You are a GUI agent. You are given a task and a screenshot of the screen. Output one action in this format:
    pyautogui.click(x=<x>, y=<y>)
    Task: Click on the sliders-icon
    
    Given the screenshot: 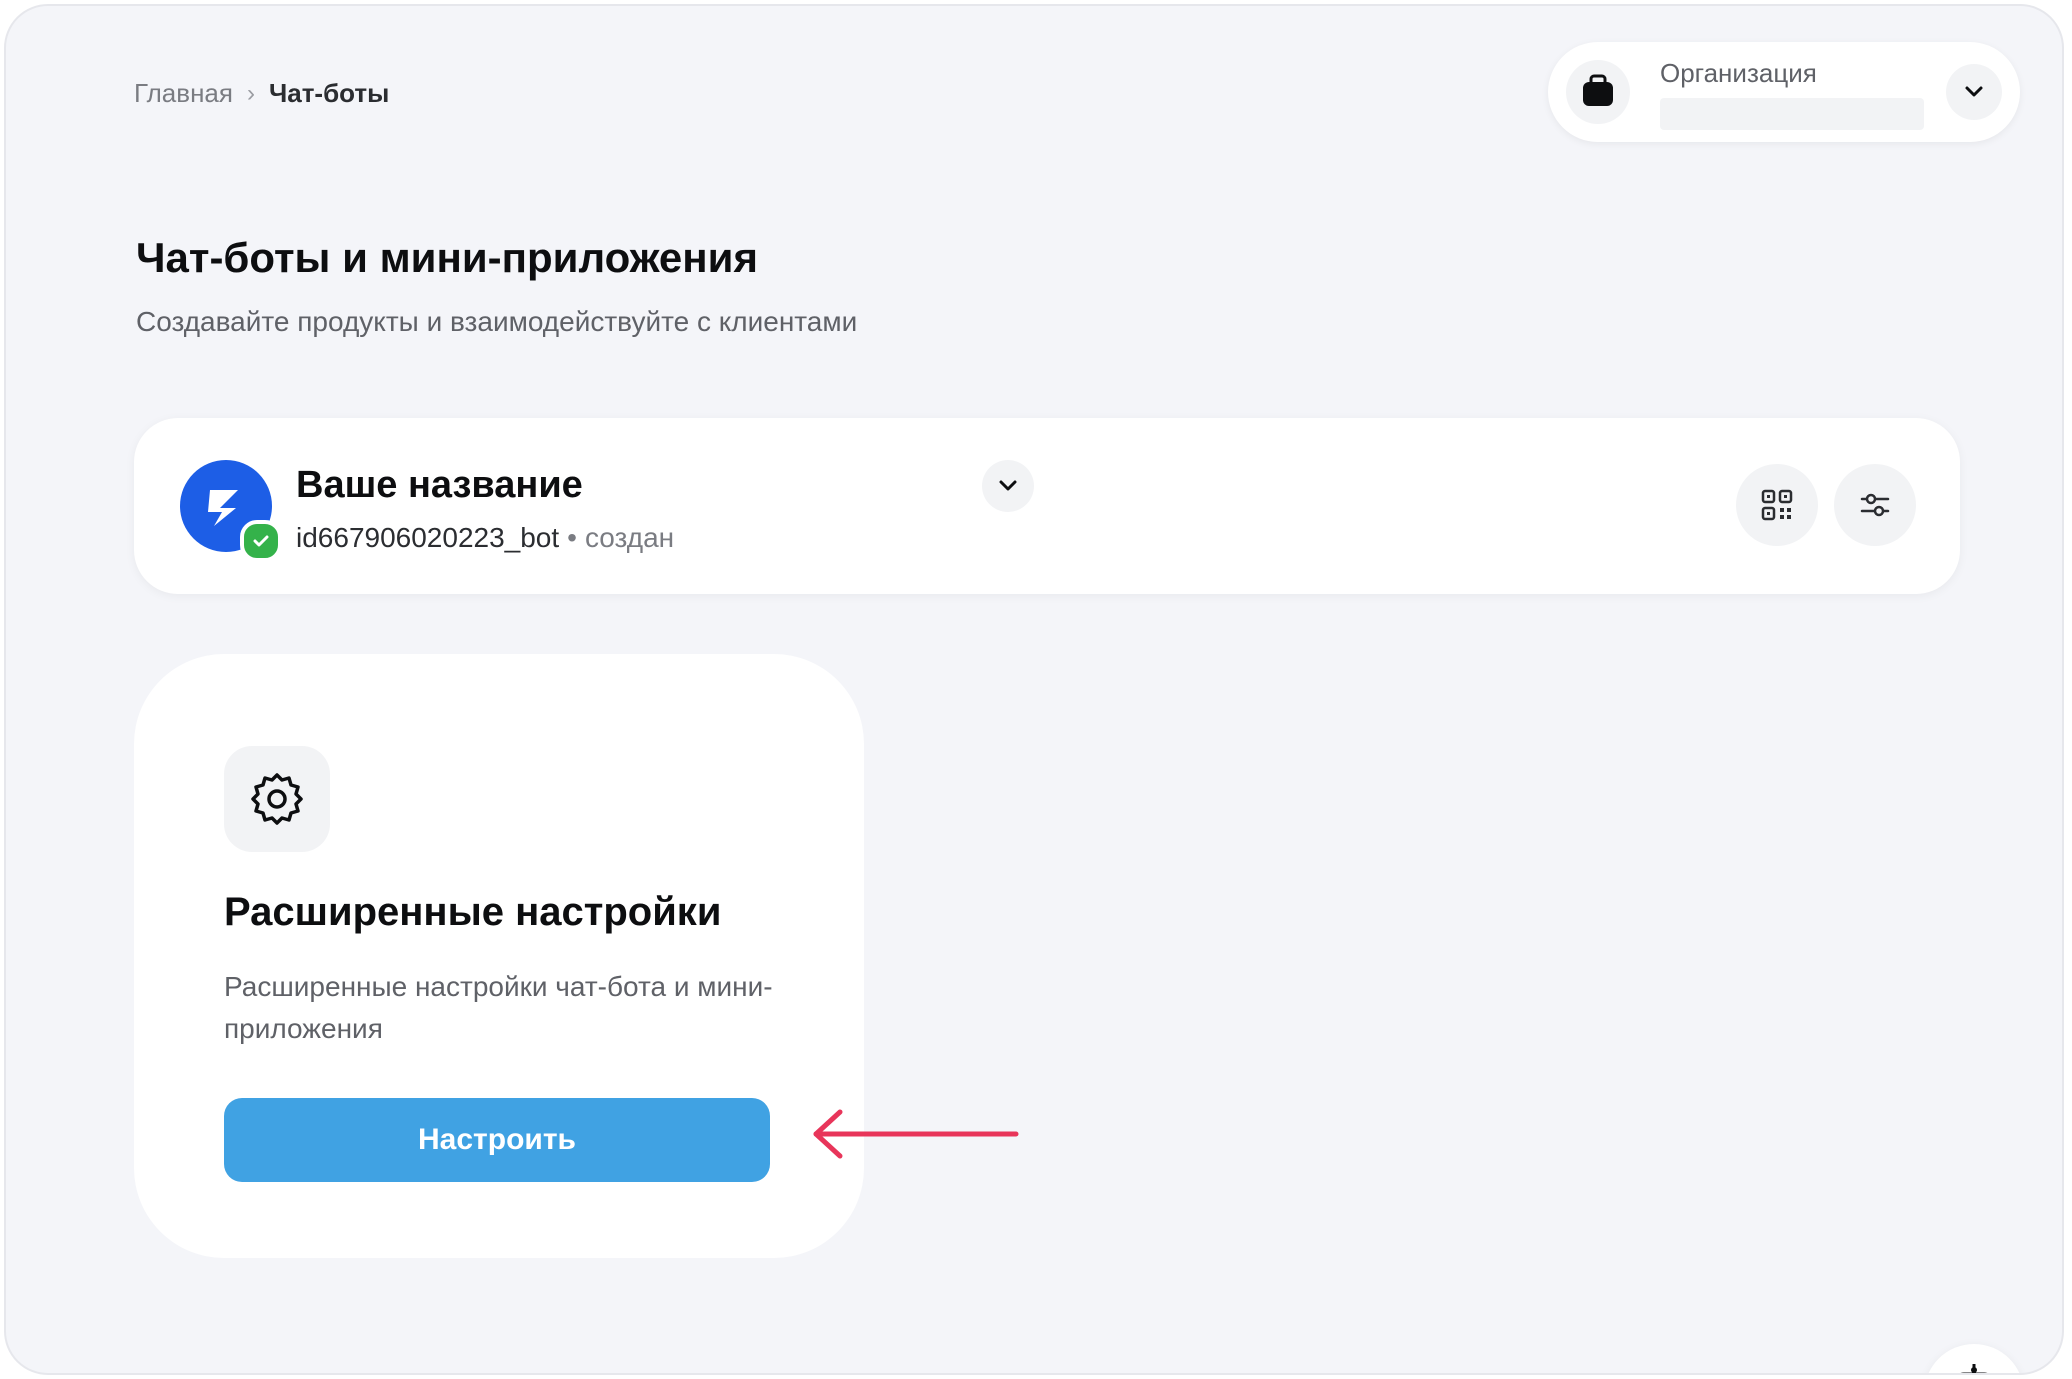 What is the action you would take?
    pyautogui.click(x=1875, y=505)
    